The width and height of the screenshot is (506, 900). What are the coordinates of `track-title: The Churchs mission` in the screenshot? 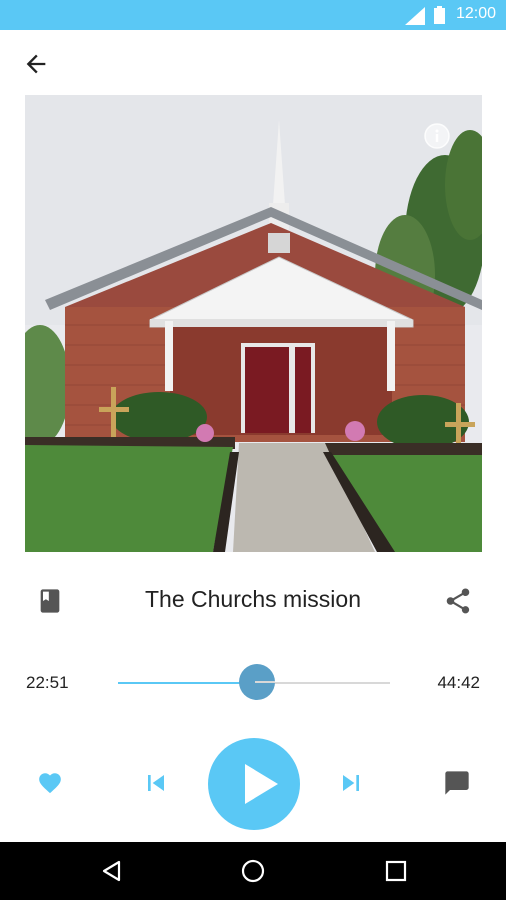 It's located at (253, 599).